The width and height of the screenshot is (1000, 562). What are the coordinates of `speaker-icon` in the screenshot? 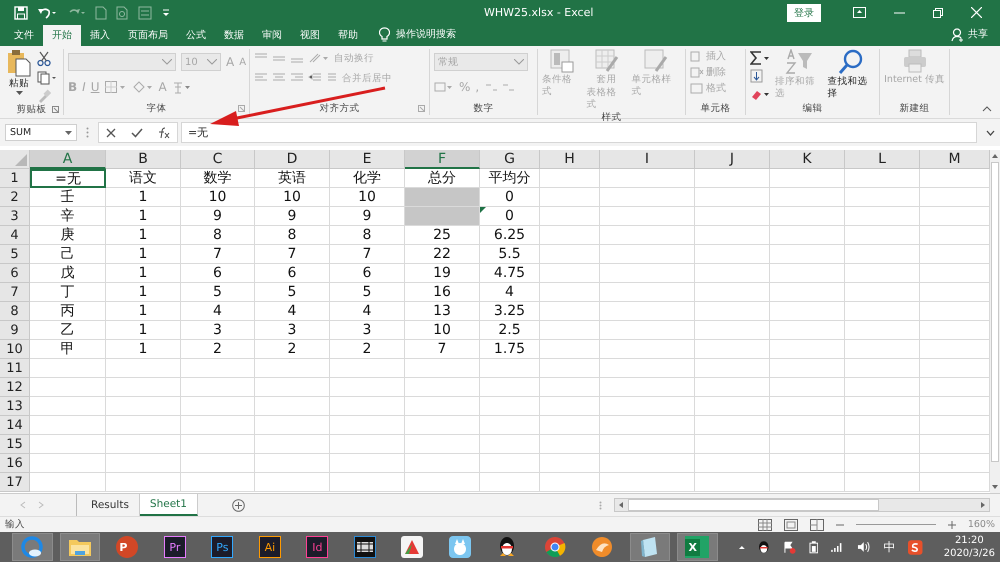 It's located at (863, 547).